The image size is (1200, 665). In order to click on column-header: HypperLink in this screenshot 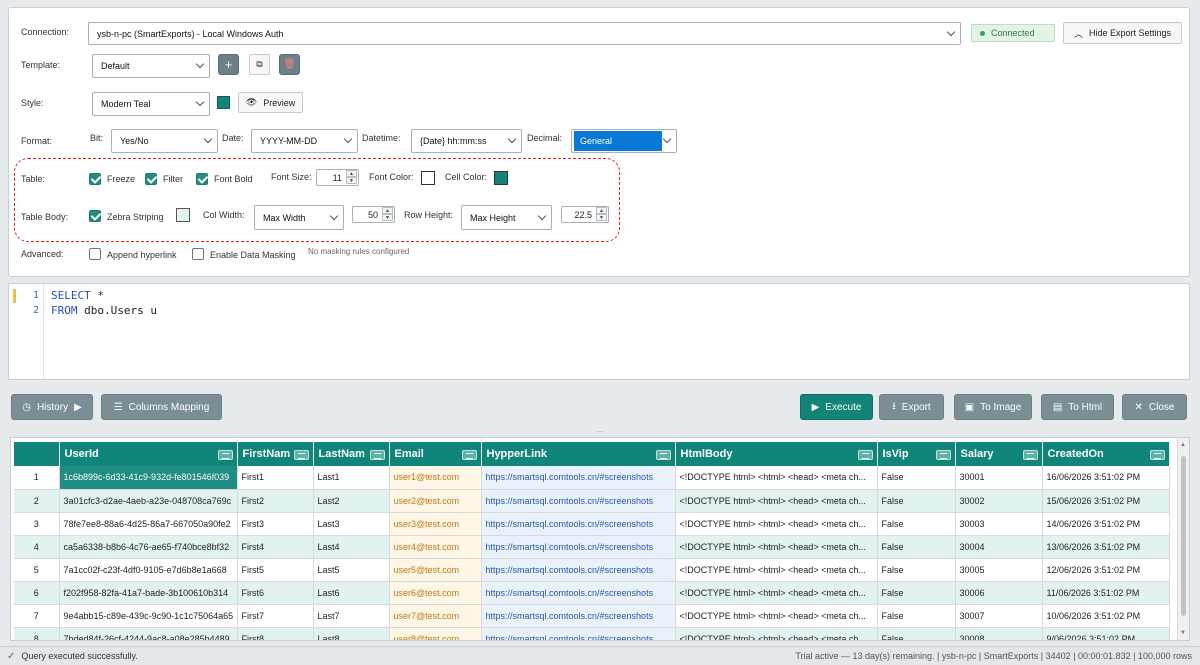, I will do `click(578, 454)`.